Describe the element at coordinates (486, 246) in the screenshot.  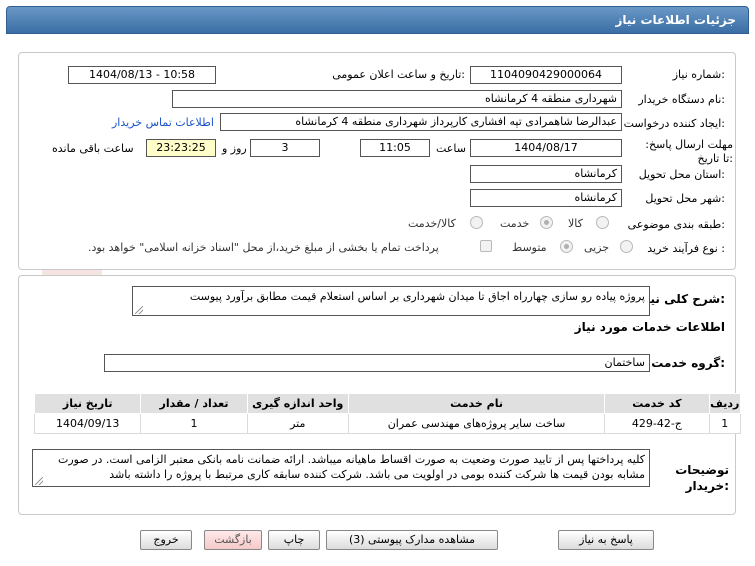
I see `treasury-payment-checkbox` at that location.